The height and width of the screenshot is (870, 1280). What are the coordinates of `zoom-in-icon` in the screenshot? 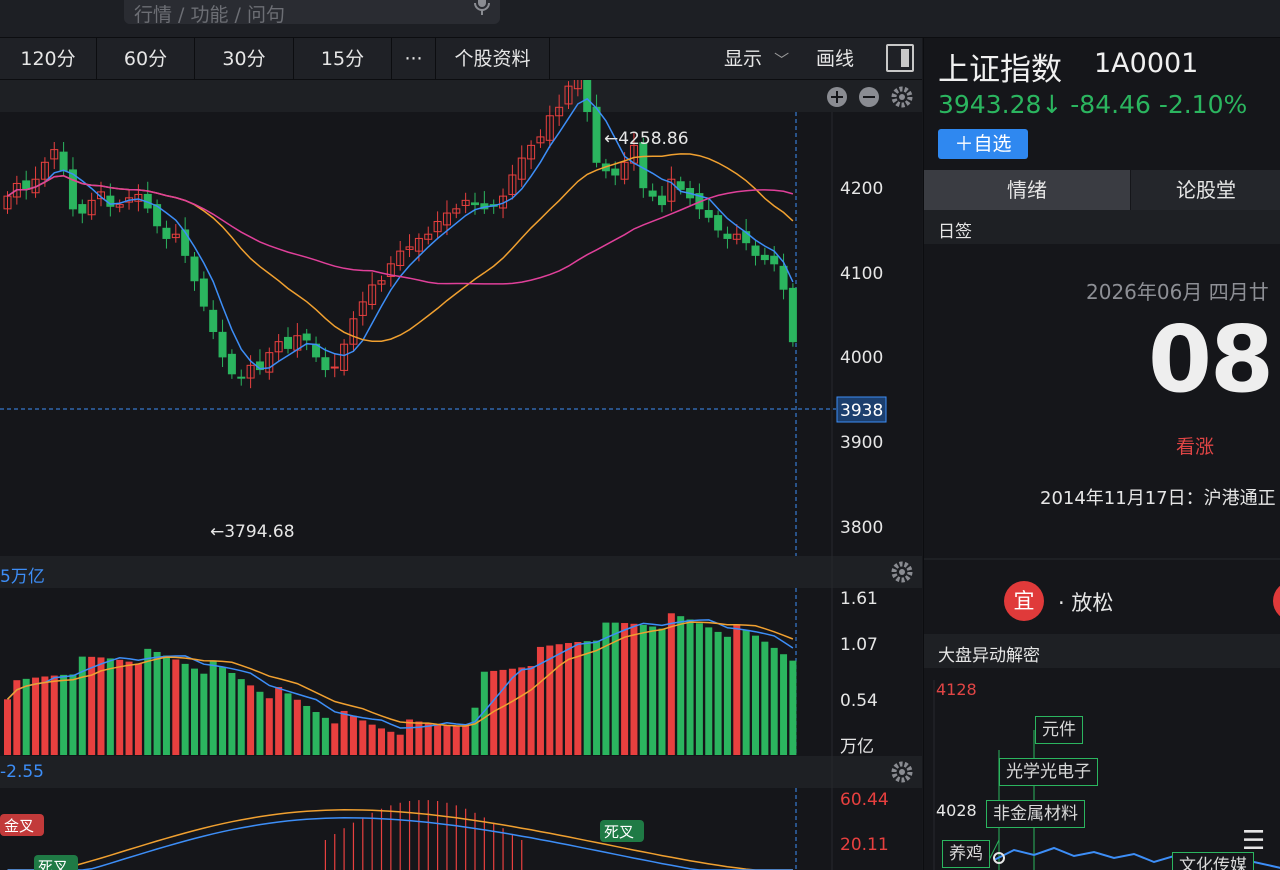 It's located at (837, 97).